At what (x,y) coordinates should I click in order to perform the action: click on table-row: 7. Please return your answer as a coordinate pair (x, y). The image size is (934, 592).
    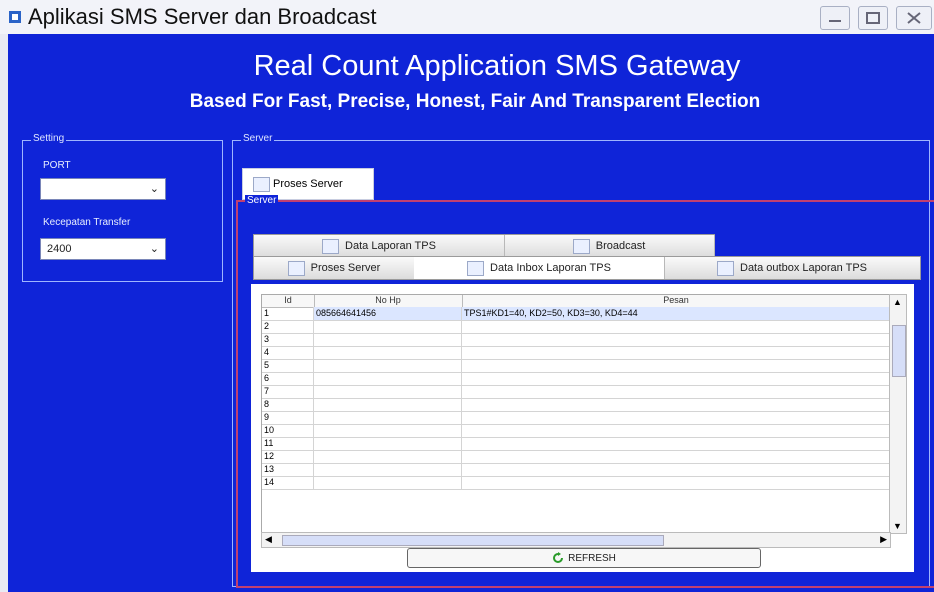
    Looking at the image, I should click on (576, 392).